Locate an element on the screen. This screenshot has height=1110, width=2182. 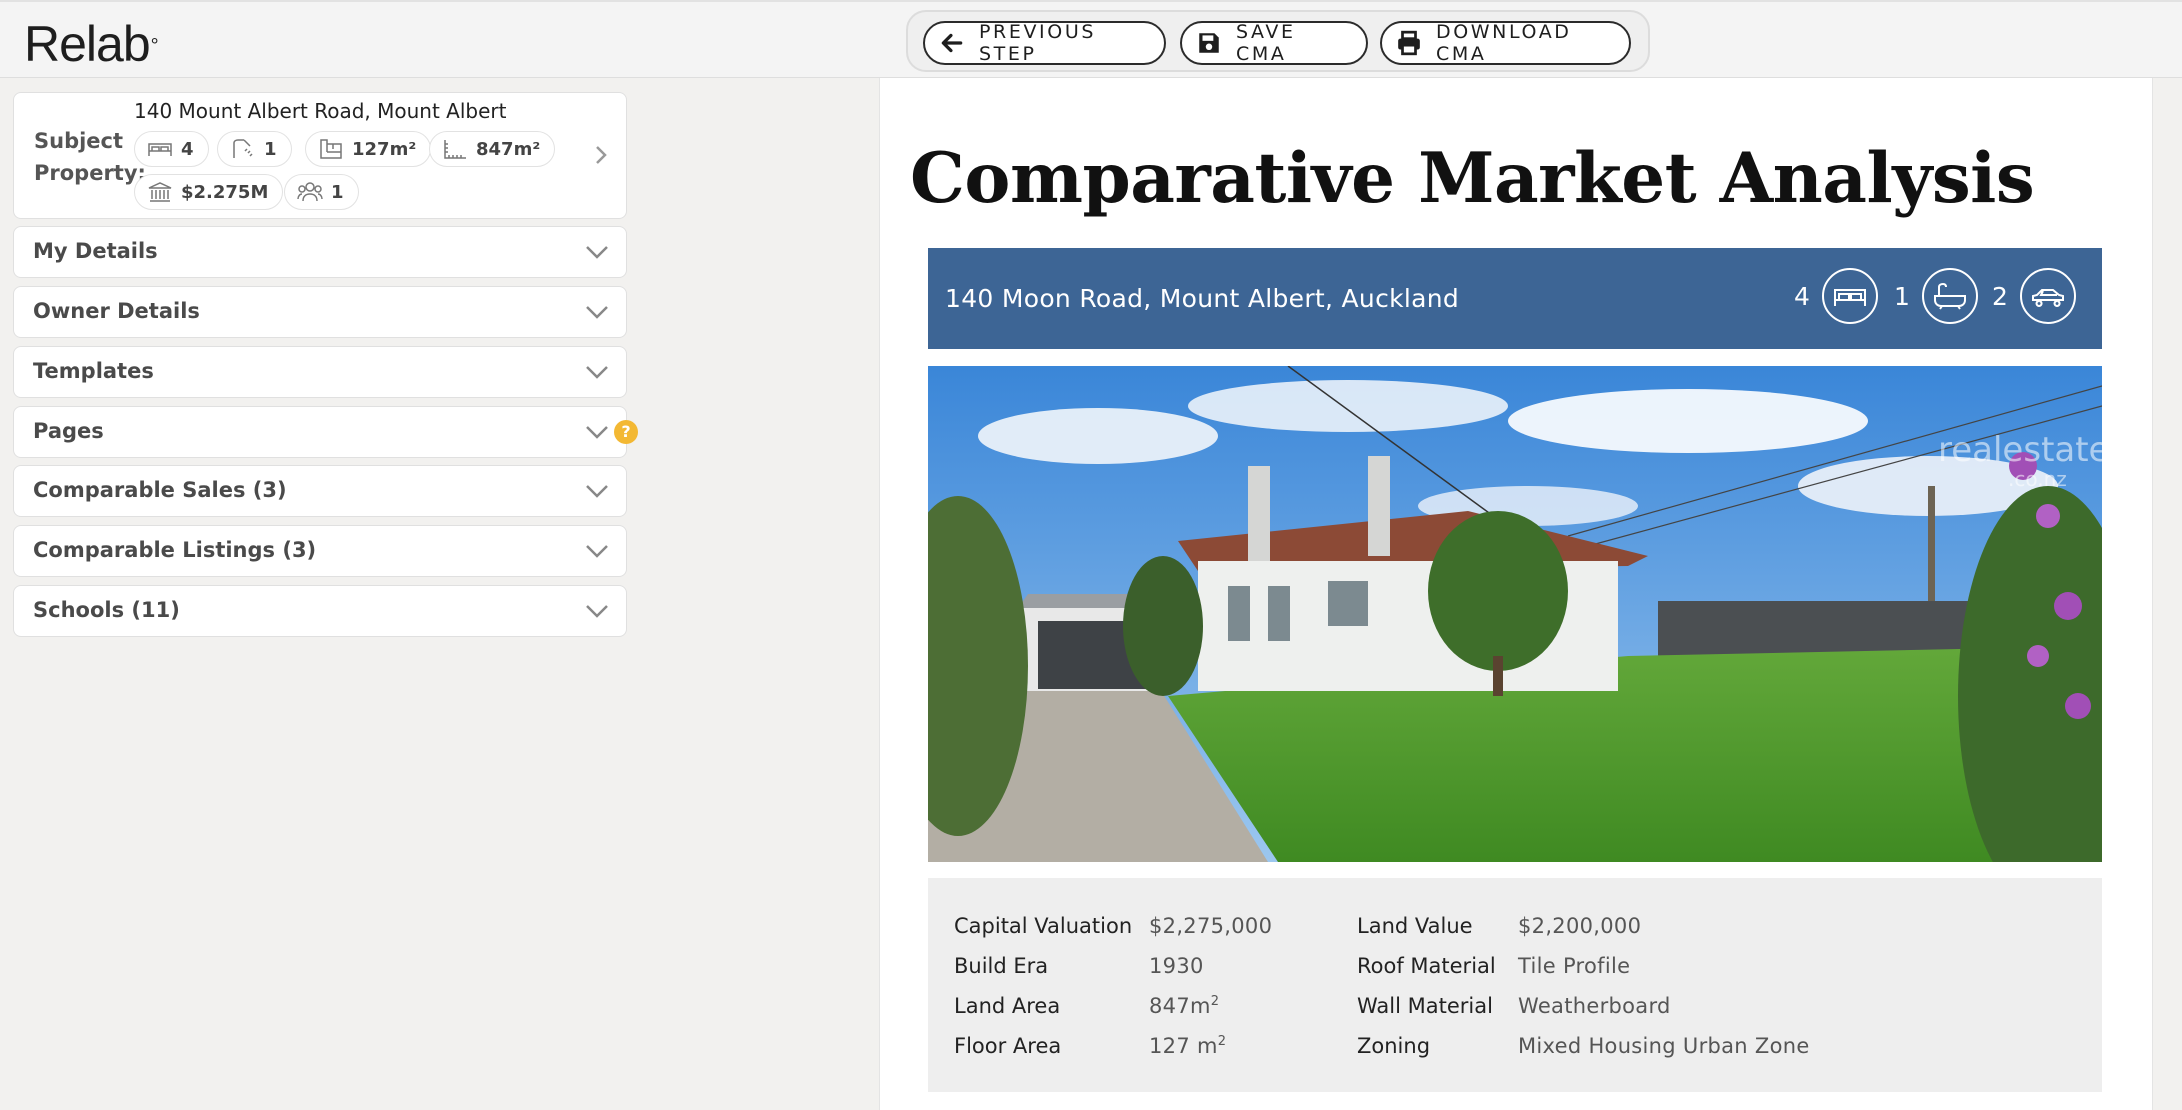
accordion-templates-label: Templates is located at coordinates (93, 371).